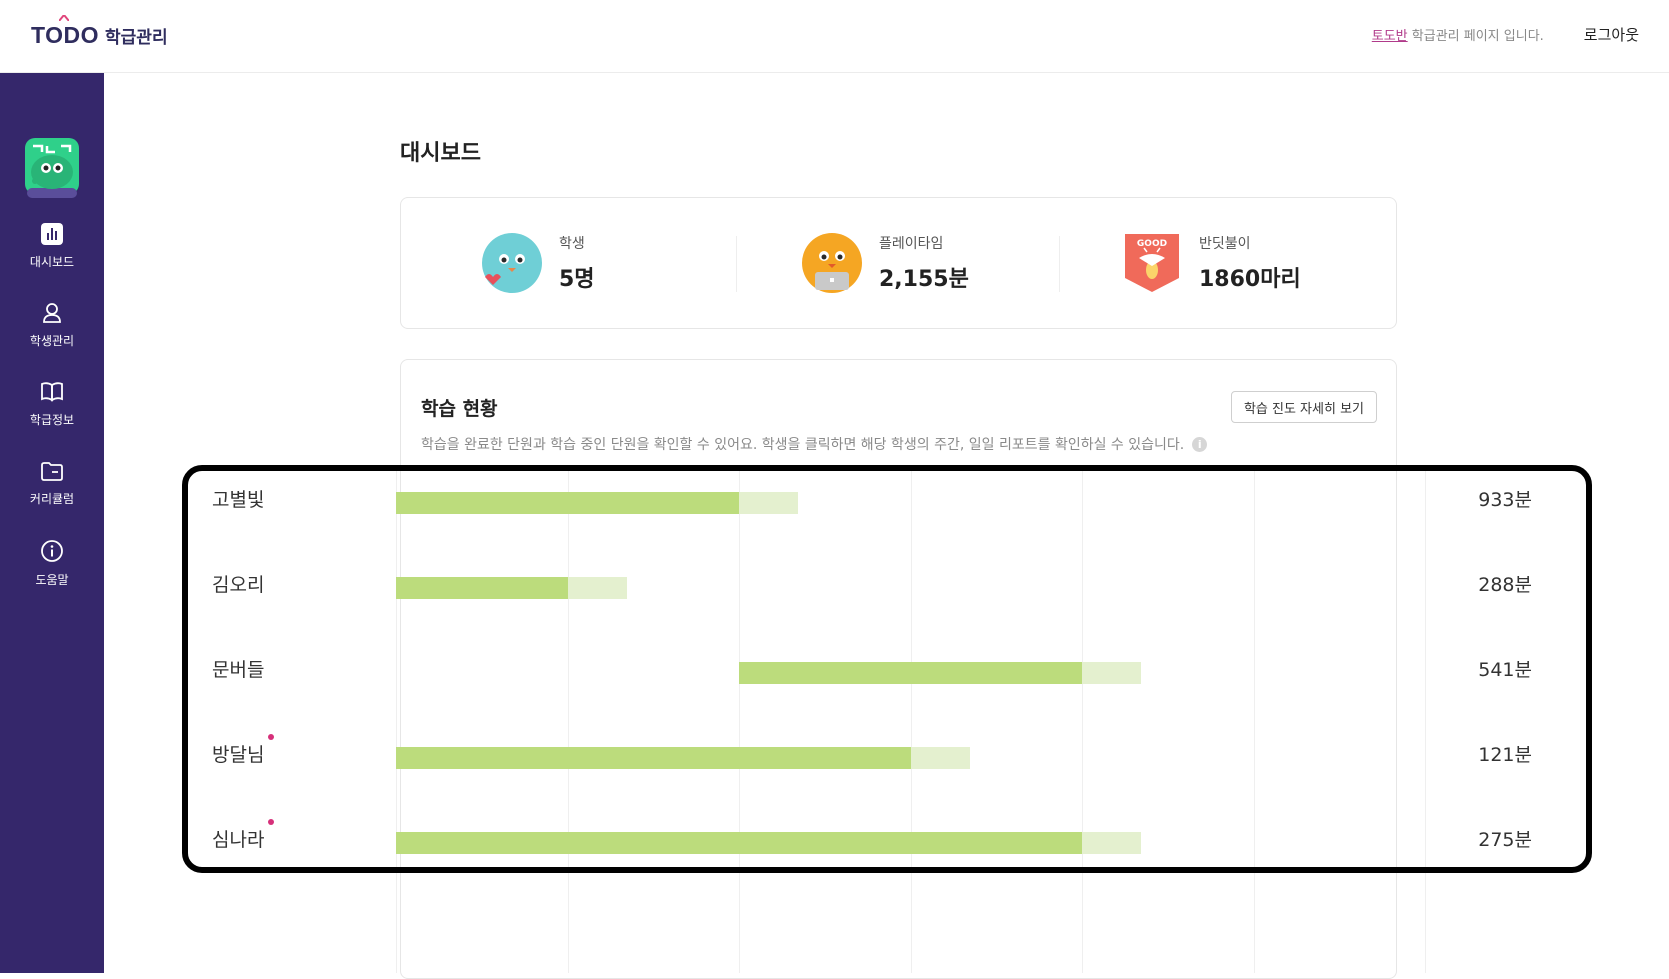 The height and width of the screenshot is (979, 1669). What do you see at coordinates (1152, 244) in the screenshot?
I see `svg-text: GOOD` at bounding box center [1152, 244].